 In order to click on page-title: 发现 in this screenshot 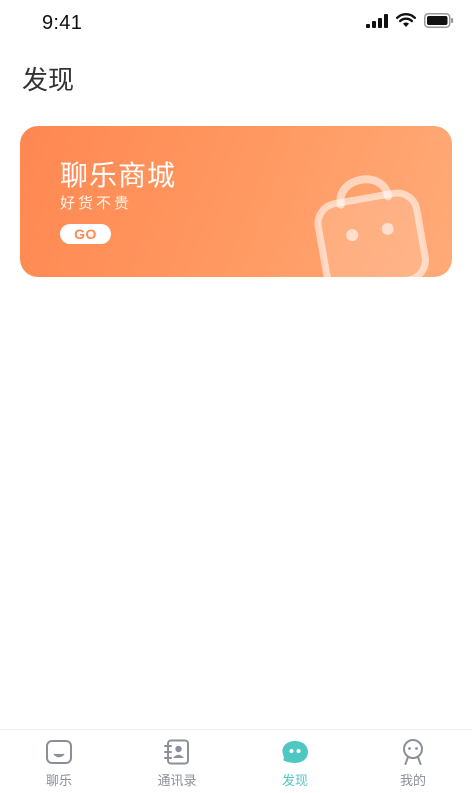, I will do `click(48, 81)`.